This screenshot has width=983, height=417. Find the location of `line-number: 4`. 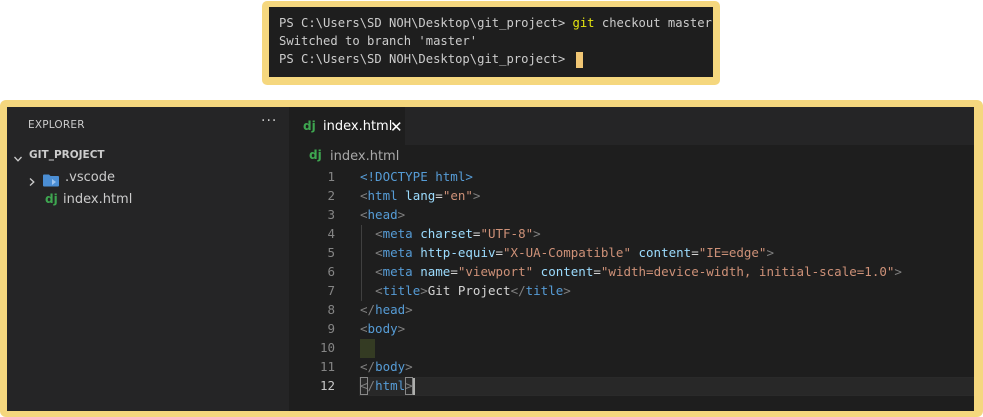

line-number: 4 is located at coordinates (331, 233).